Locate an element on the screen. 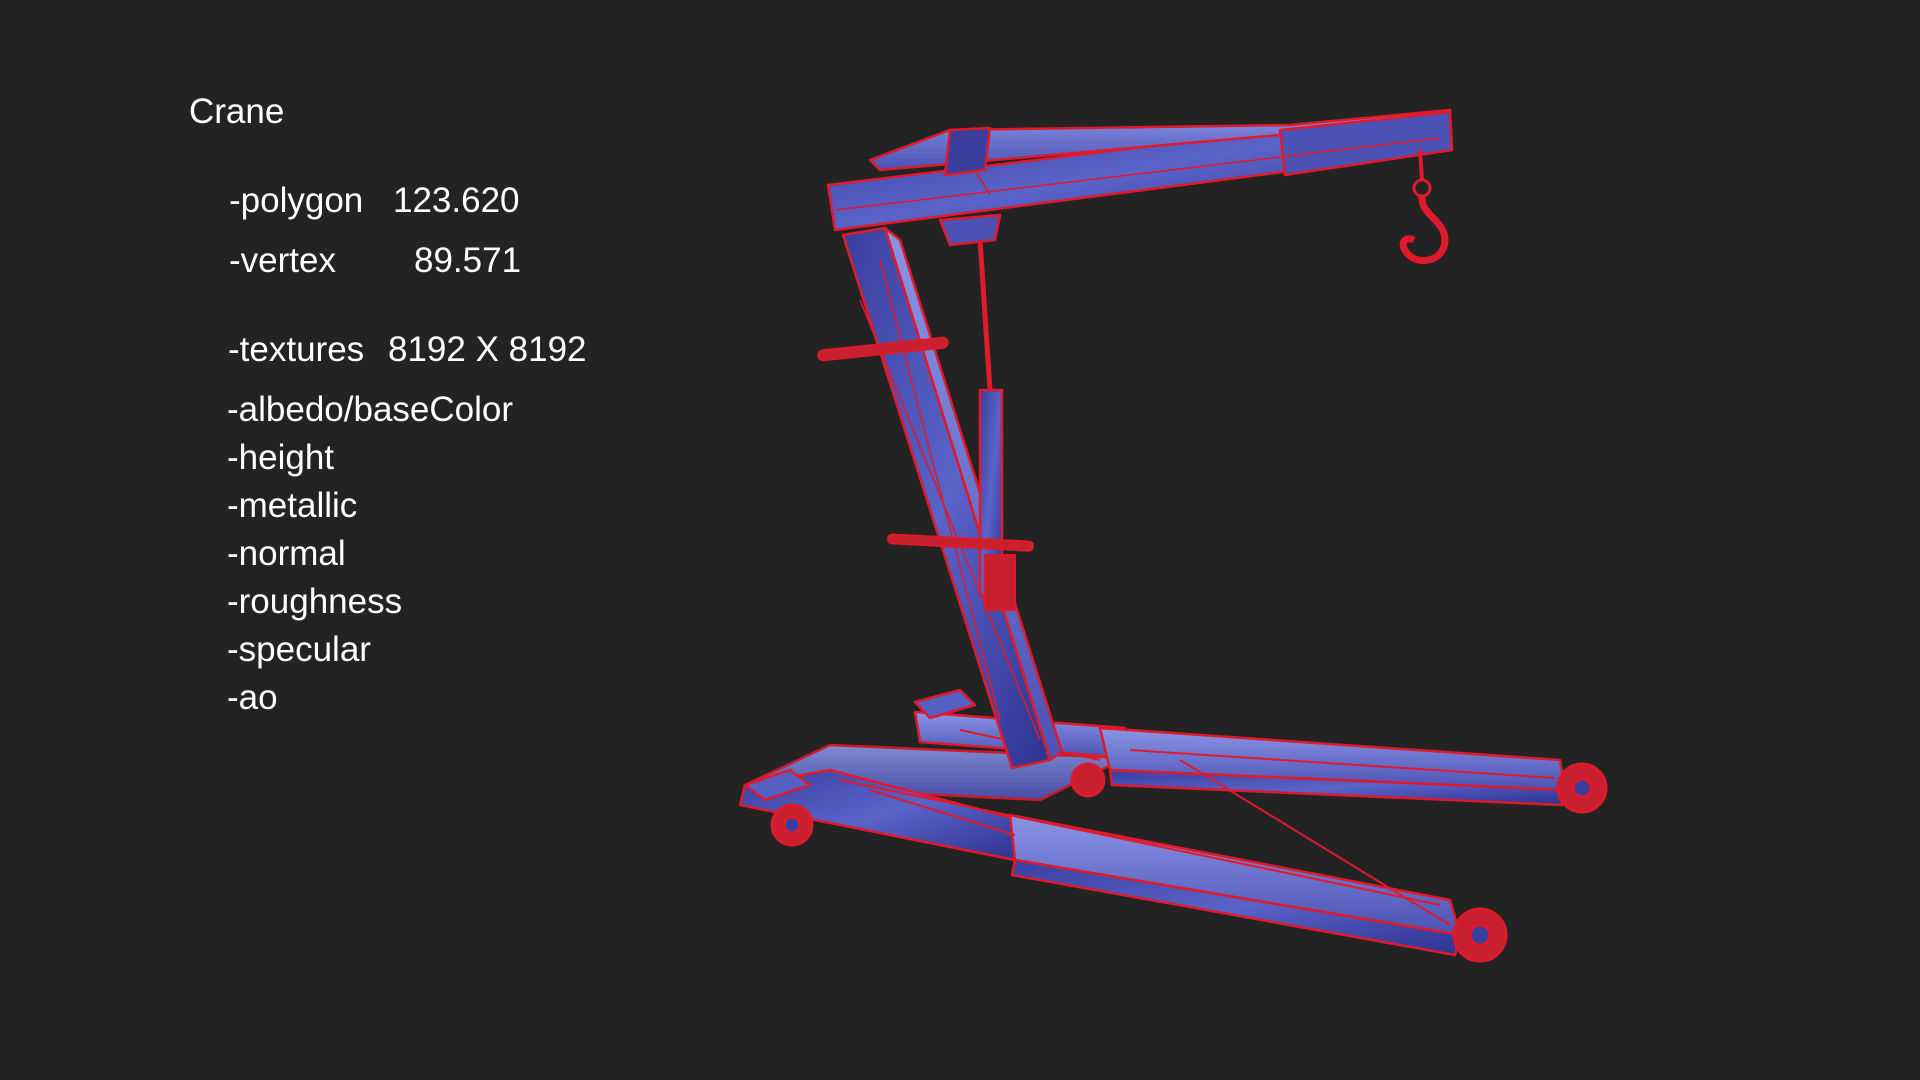 The height and width of the screenshot is (1080, 1920). crane-boom is located at coordinates (1140, 177).